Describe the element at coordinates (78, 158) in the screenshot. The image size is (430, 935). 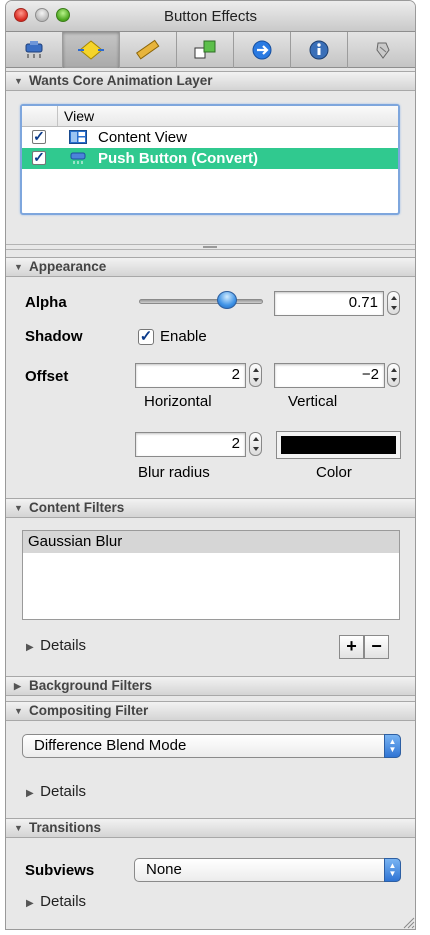
I see `push-button-icon` at that location.